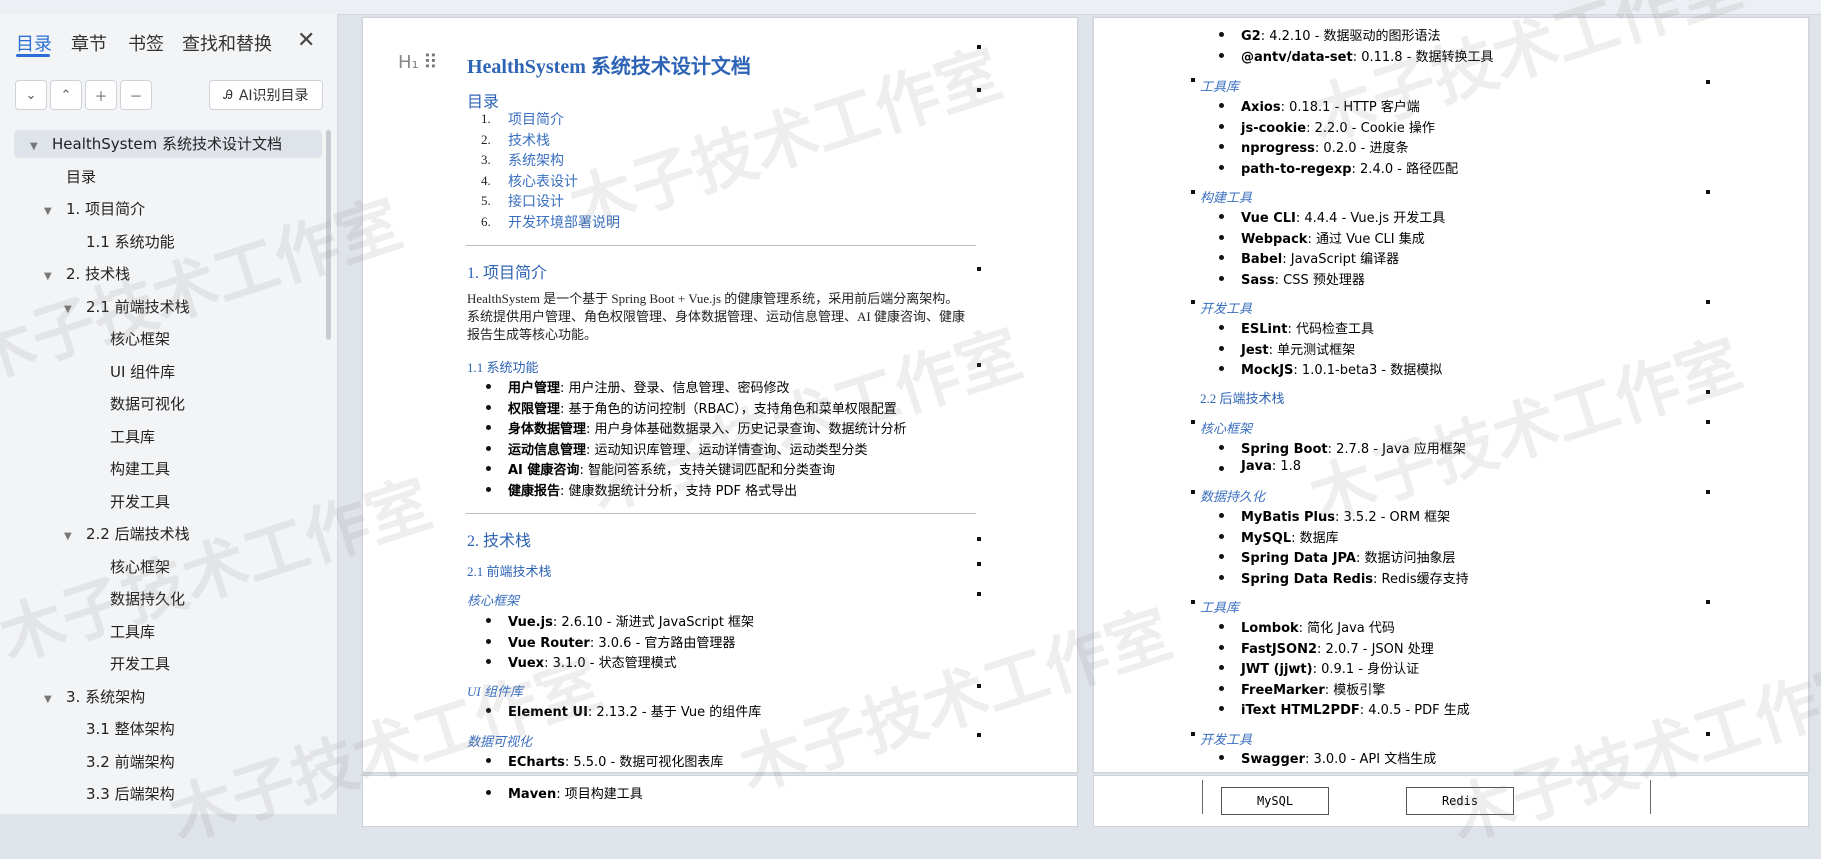 This screenshot has height=859, width=1821. I want to click on subheading-core-framework: 核心框架, so click(493, 600).